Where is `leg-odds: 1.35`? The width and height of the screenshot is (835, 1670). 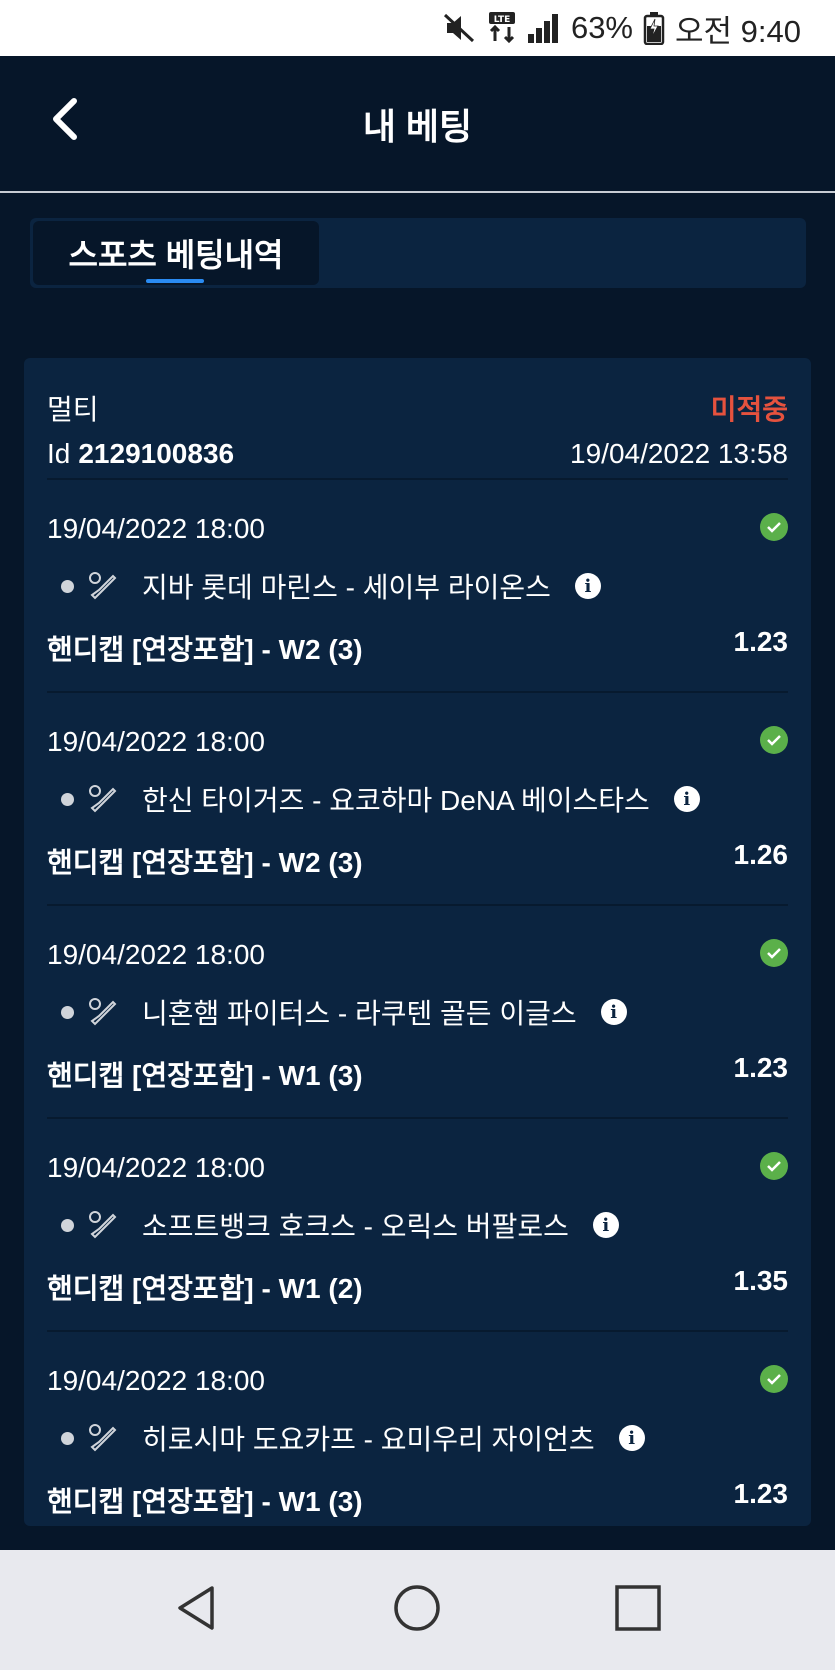
leg-odds: 1.35 is located at coordinates (761, 1280).